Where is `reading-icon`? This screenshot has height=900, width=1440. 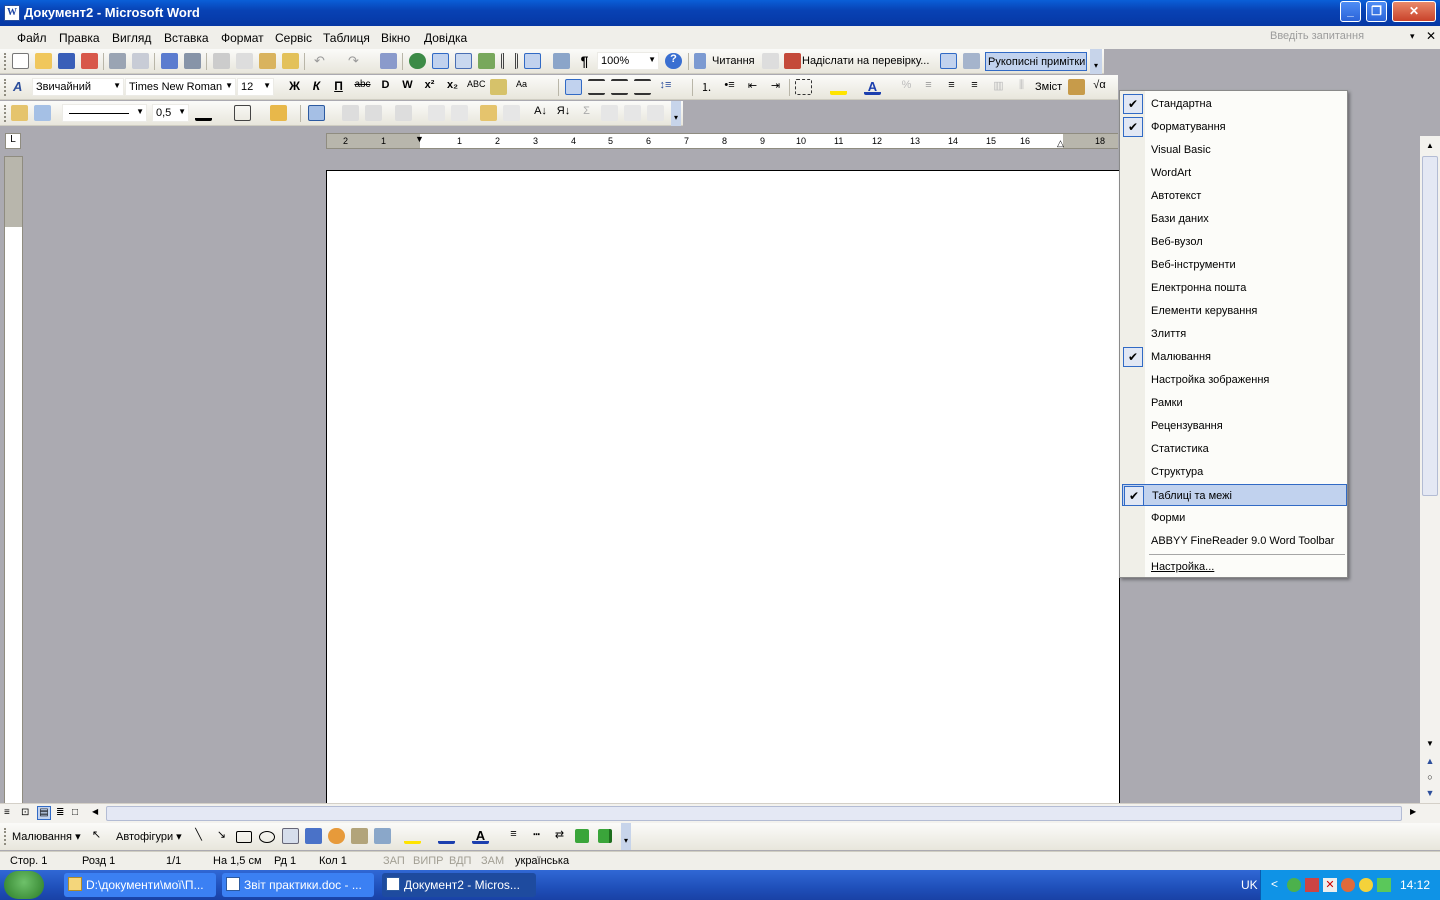 reading-icon is located at coordinates (700, 61).